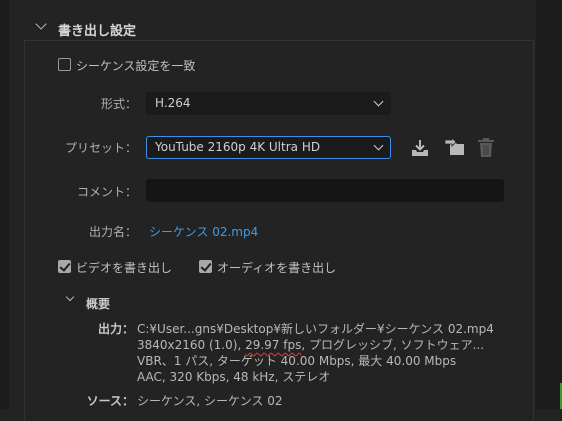  Describe the element at coordinates (110, 401) in the screenshot. I see `summary-source-label: ソース：` at that location.